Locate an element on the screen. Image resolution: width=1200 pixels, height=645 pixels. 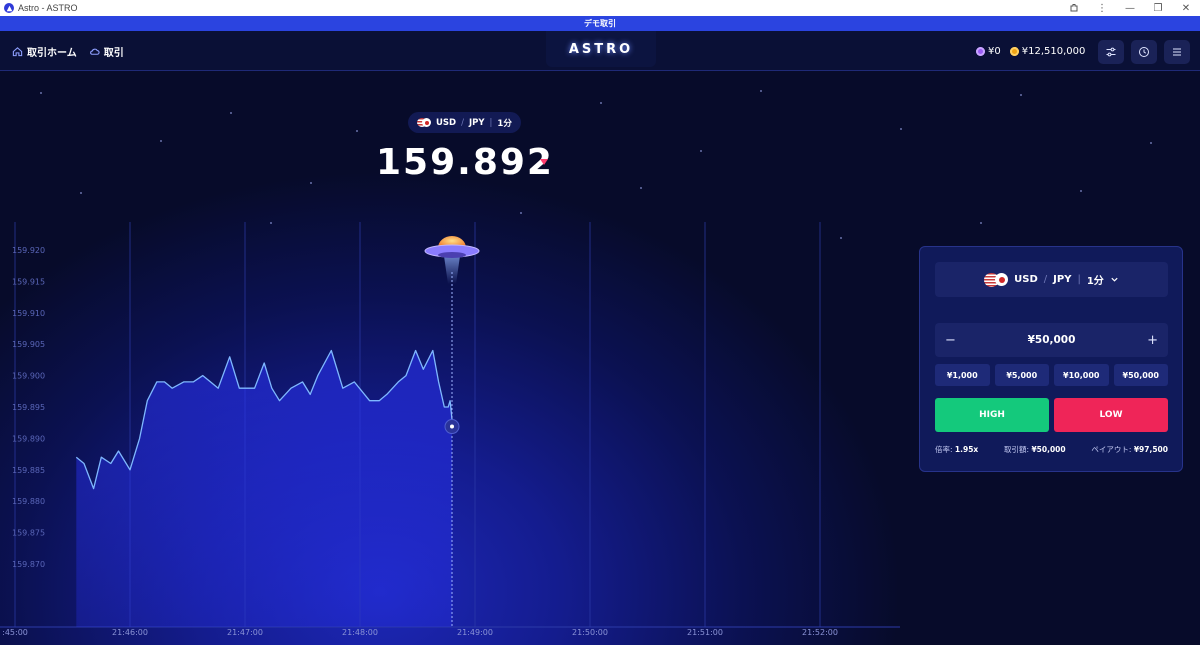
home-icon is located at coordinates (17, 51).